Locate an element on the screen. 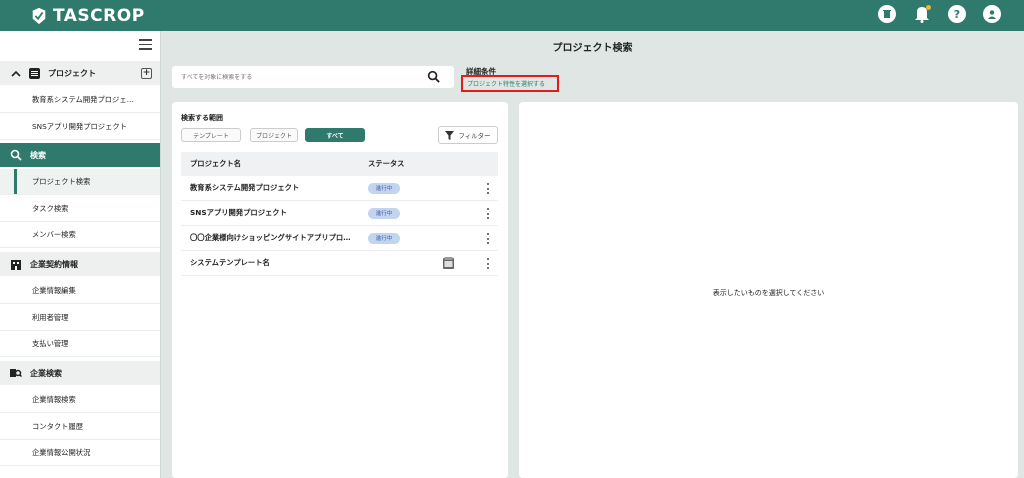 This screenshot has width=1024, height=478. sidebar-section-contract: 企業契約情報 is located at coordinates (80, 264).